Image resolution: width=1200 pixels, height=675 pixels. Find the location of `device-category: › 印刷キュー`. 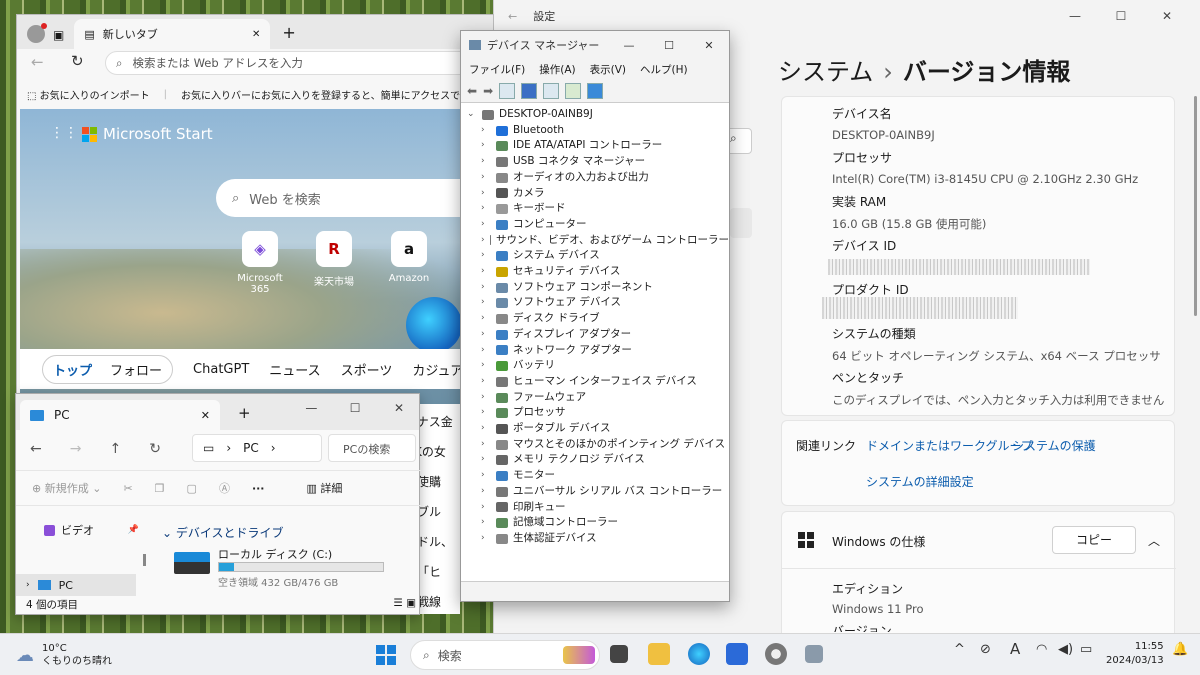

device-category: › 印刷キュー is located at coordinates (598, 508).